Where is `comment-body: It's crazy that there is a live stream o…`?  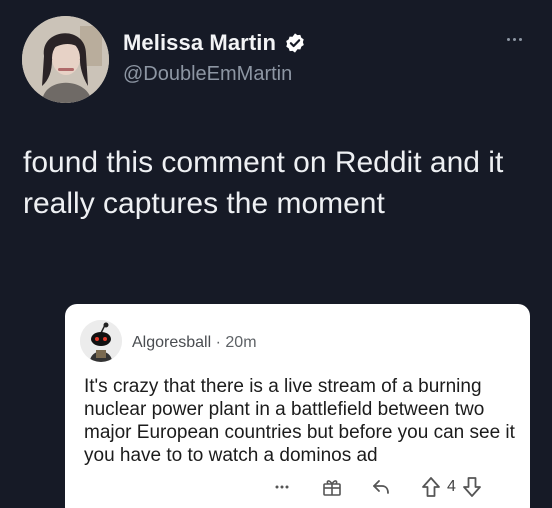
comment-body: It's crazy that there is a live stream o… is located at coordinates (299, 421).